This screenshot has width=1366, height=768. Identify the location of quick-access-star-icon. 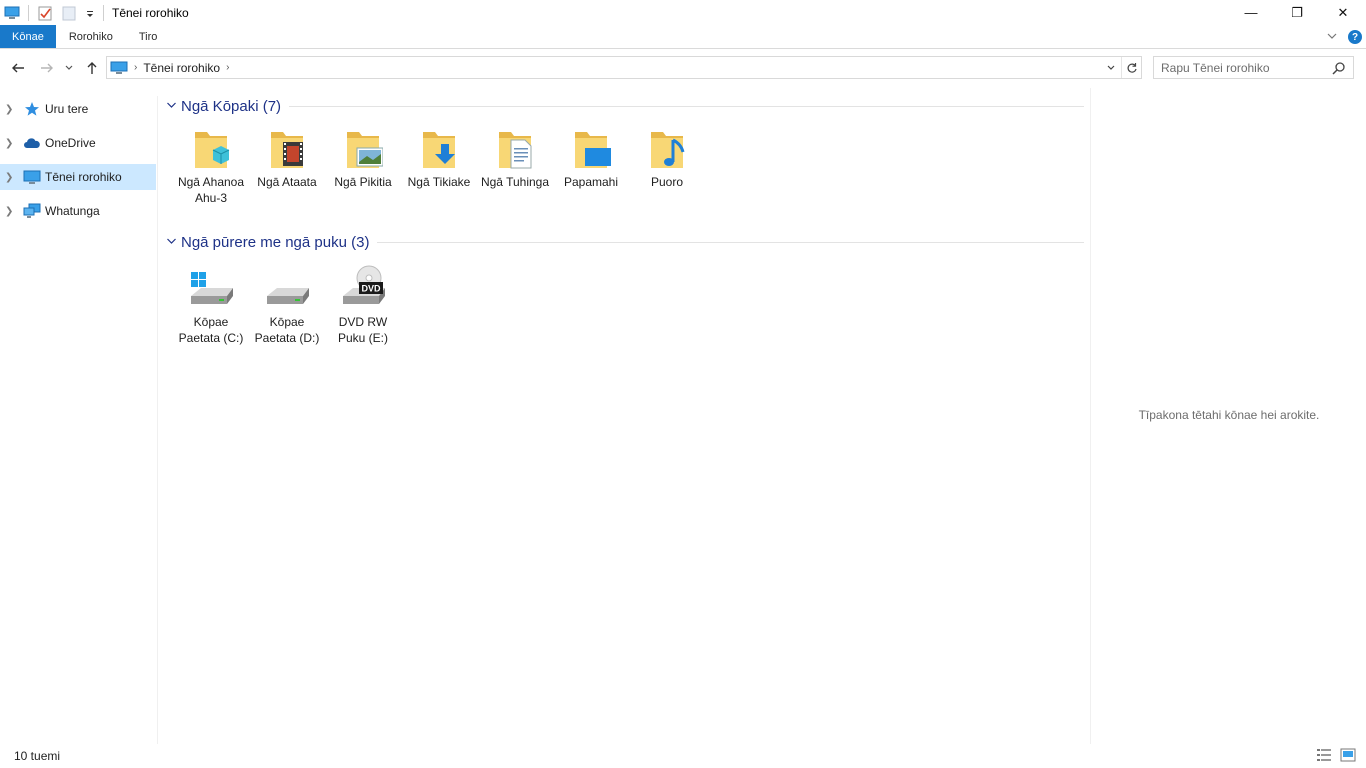
(32, 109).